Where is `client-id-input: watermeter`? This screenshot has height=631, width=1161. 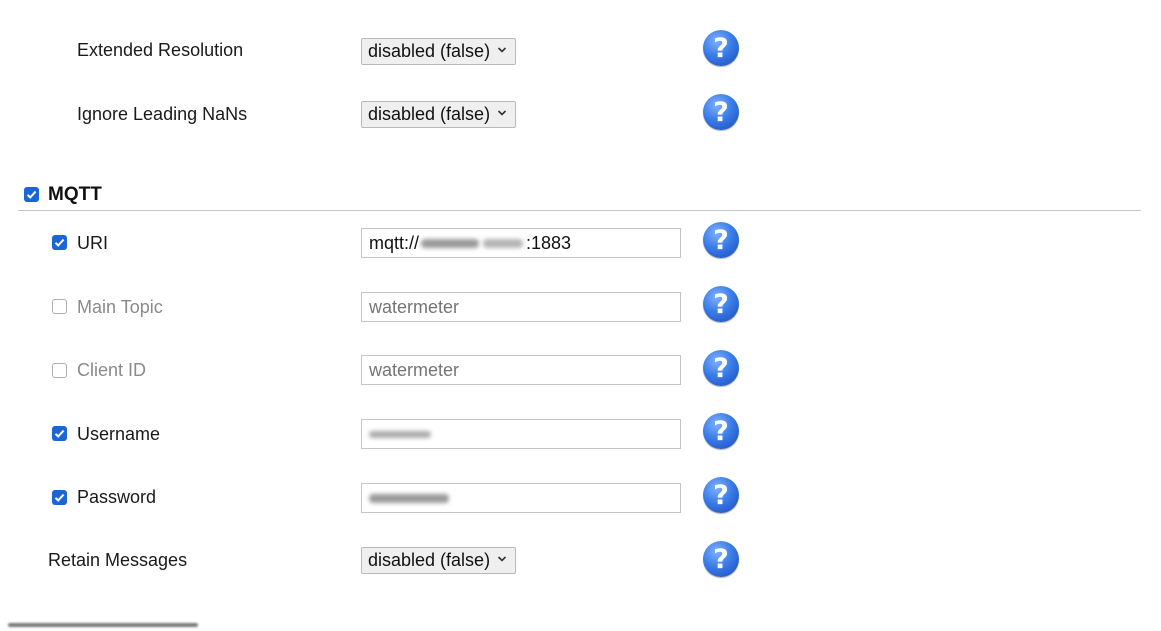
client-id-input: watermeter is located at coordinates (521, 370).